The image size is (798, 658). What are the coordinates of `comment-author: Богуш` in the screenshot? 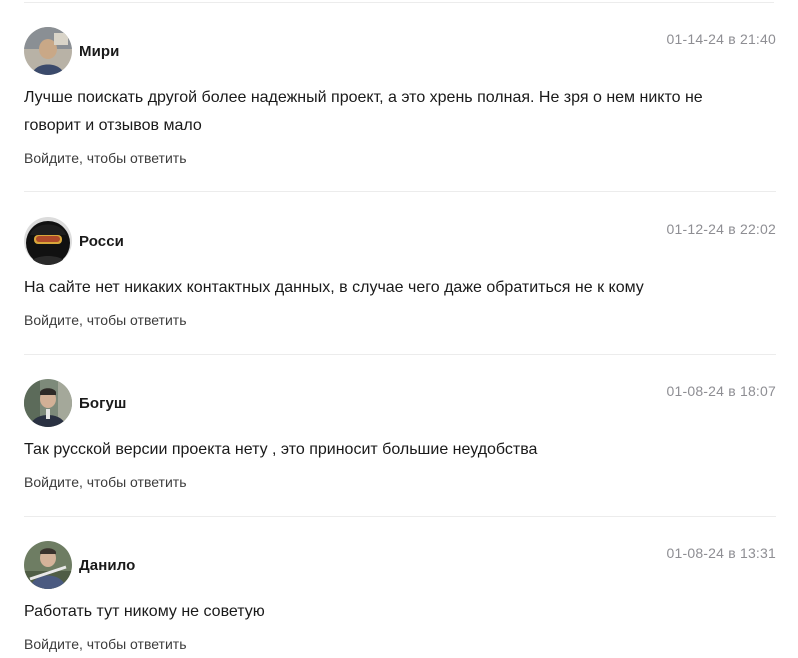 It's located at (103, 403).